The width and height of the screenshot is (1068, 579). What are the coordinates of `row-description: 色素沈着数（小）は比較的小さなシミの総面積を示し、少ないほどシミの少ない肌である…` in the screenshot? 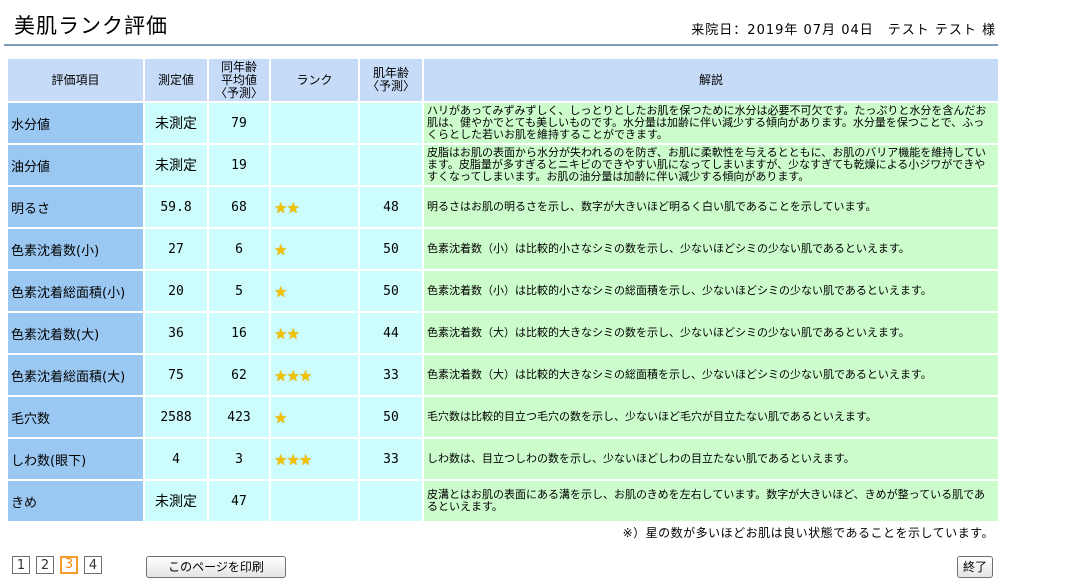 It's located at (711, 291).